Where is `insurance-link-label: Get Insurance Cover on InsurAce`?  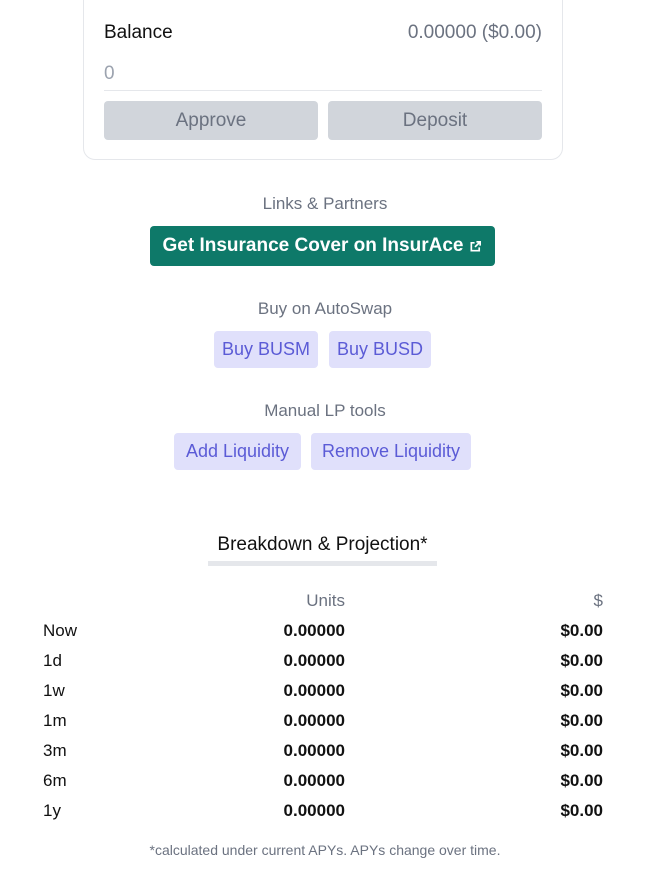 insurance-link-label: Get Insurance Cover on InsurAce is located at coordinates (313, 245).